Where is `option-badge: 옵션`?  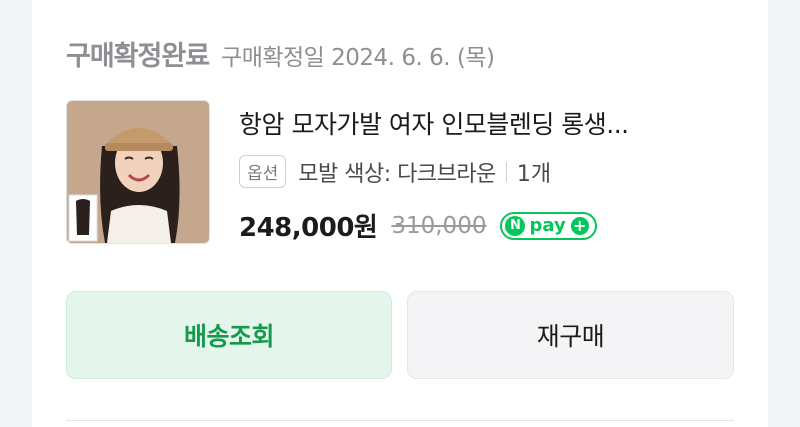
option-badge: 옵션 is located at coordinates (263, 171).